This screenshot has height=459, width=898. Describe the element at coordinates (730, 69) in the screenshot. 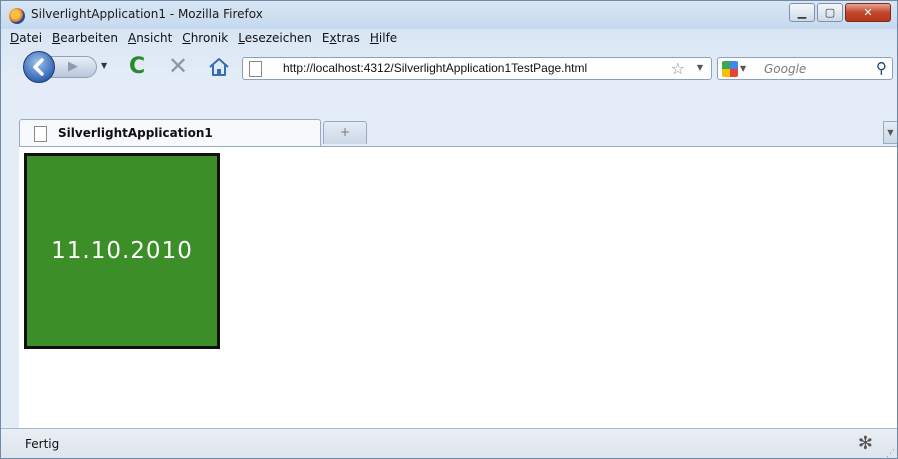

I see `search-engine-icon` at that location.